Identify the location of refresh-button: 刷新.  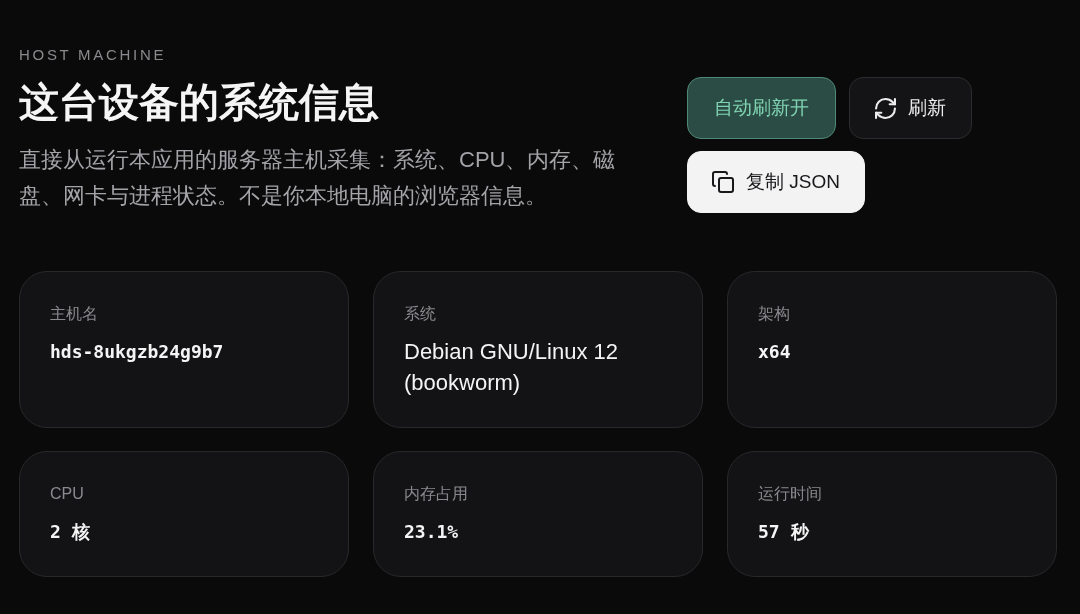
(910, 108).